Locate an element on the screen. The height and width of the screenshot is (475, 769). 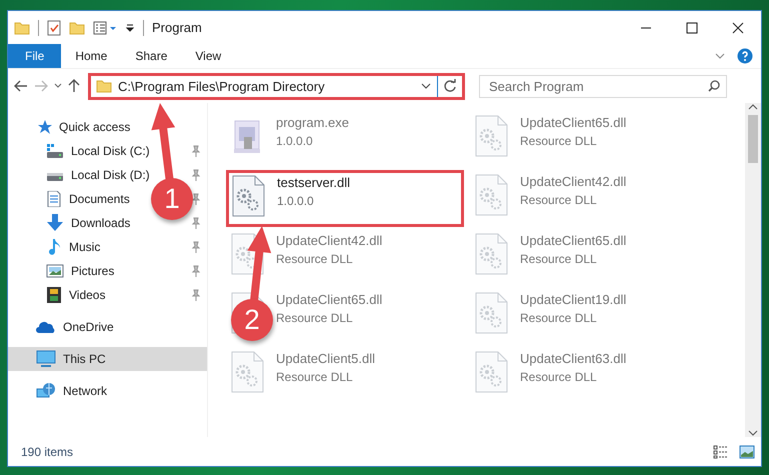
sidebar-item: Downloads is located at coordinates (90, 223).